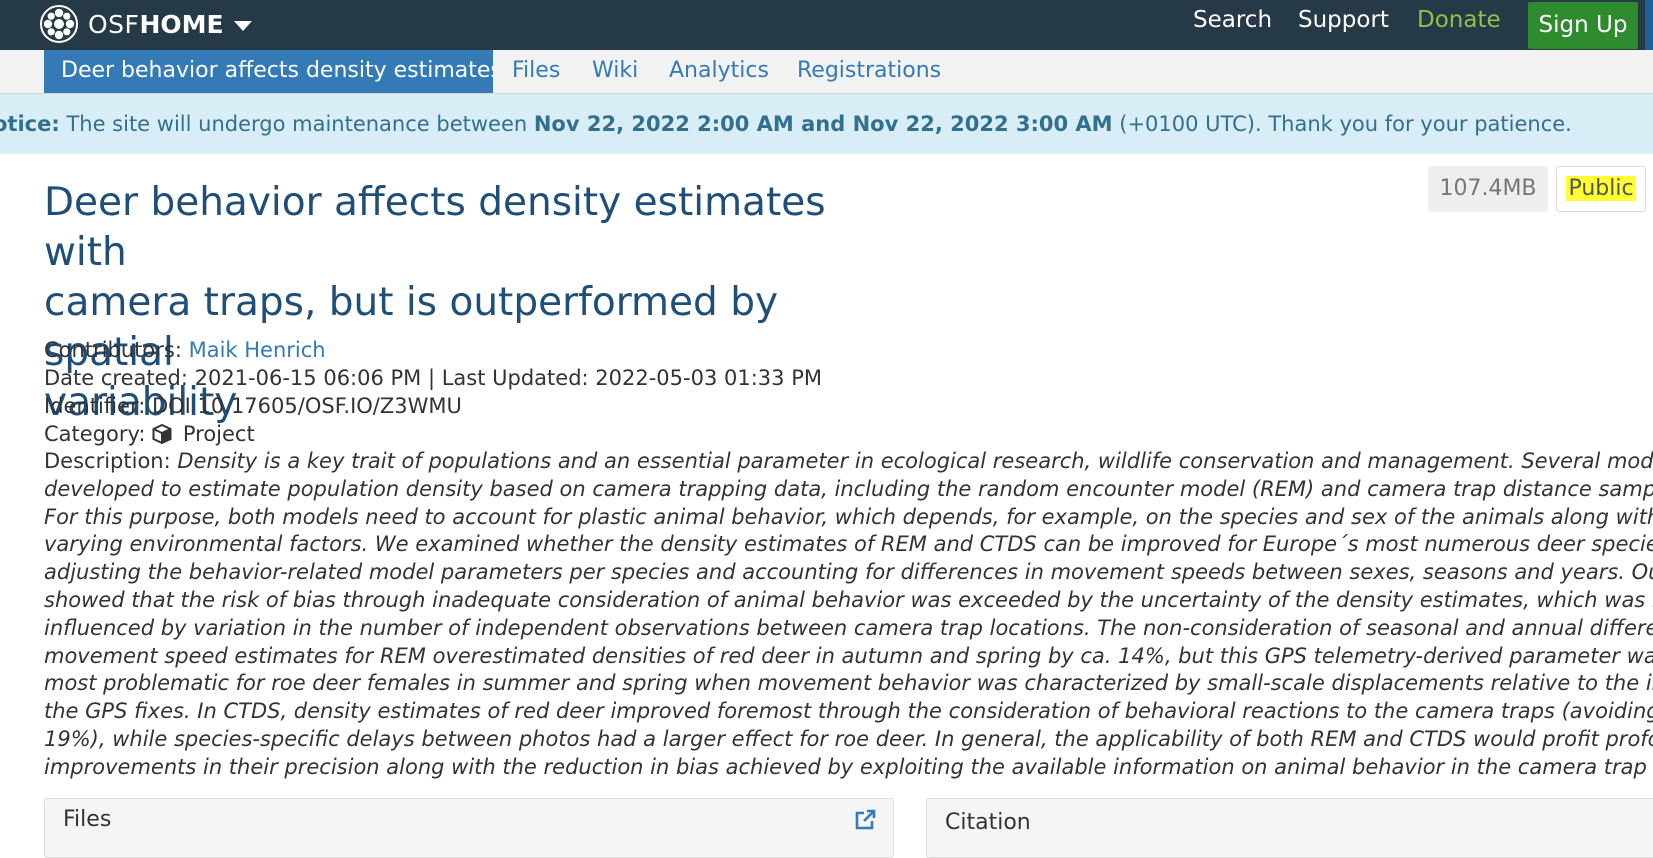 The height and width of the screenshot is (858, 1653). What do you see at coordinates (1289, 828) in the screenshot?
I see `citation-panel: Citation` at bounding box center [1289, 828].